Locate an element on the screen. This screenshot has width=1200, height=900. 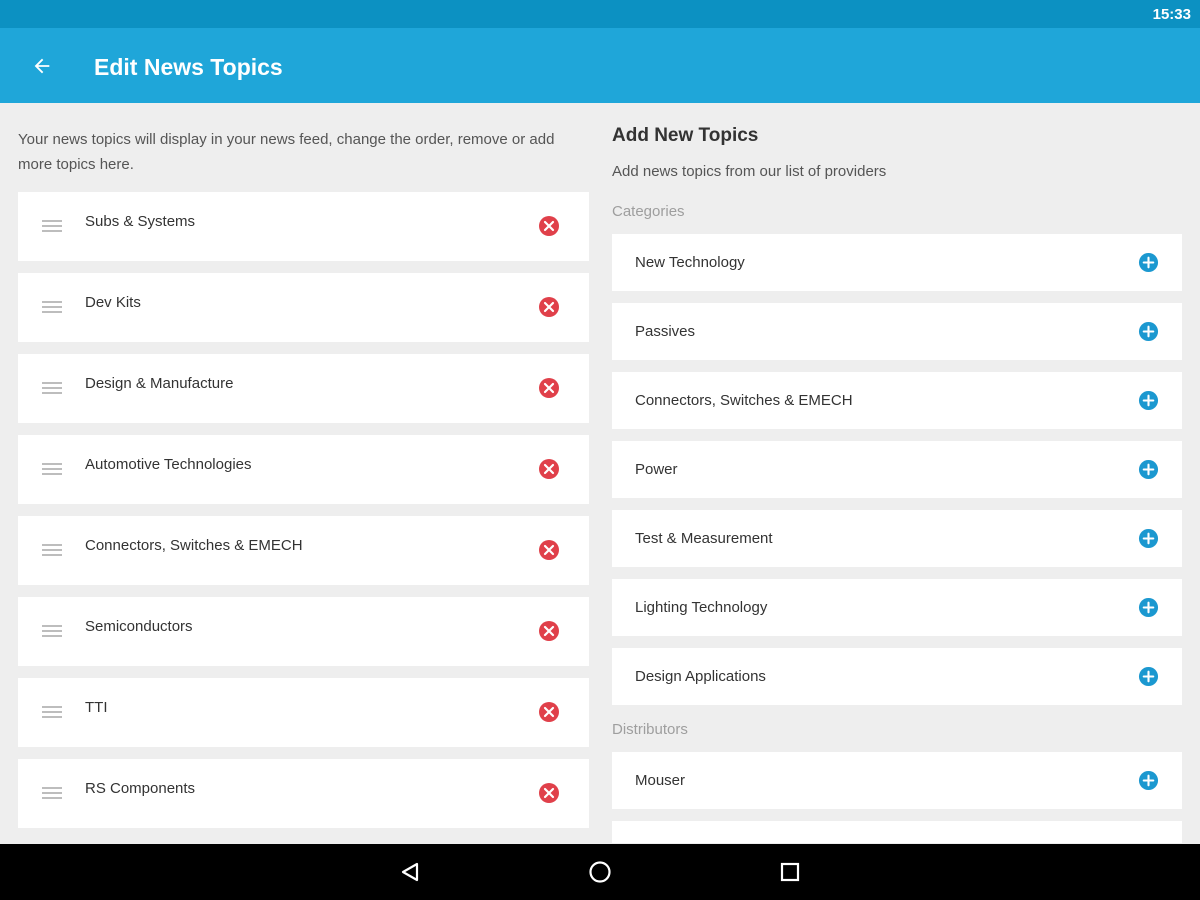
topic-label: TTI is located at coordinates (96, 707).